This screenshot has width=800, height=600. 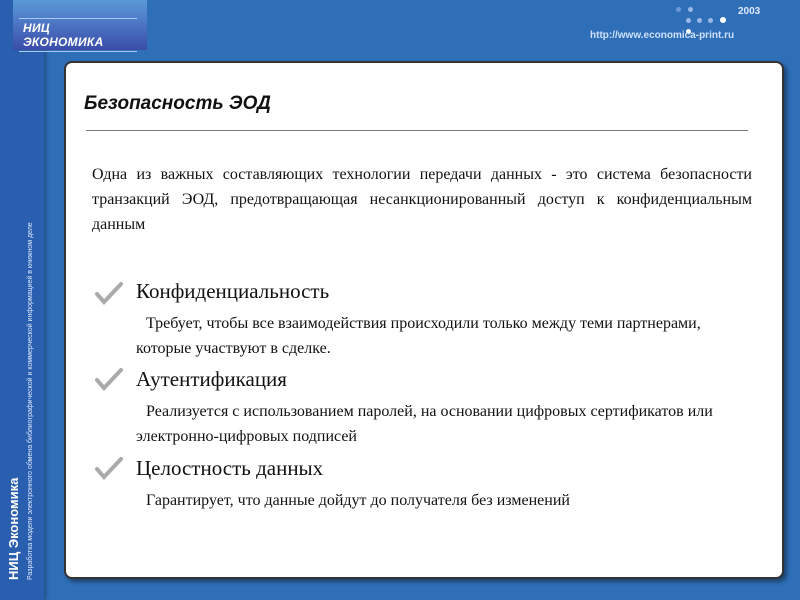 What do you see at coordinates (749, 11) in the screenshot?
I see `year: 2003` at bounding box center [749, 11].